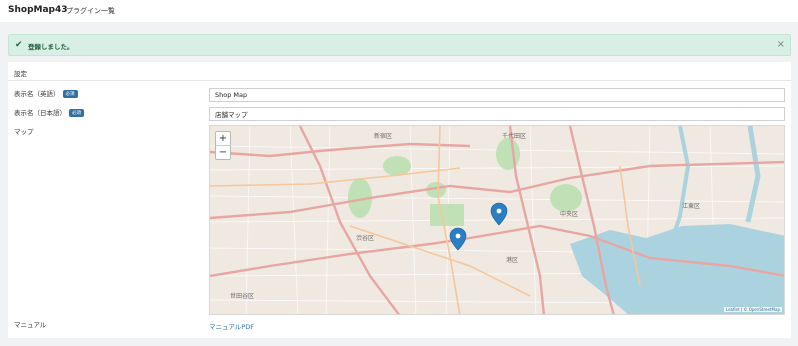 Image resolution: width=798 pixels, height=346 pixels. Describe the element at coordinates (365, 238) in the screenshot. I see `map-area-label: 渋谷区` at that location.